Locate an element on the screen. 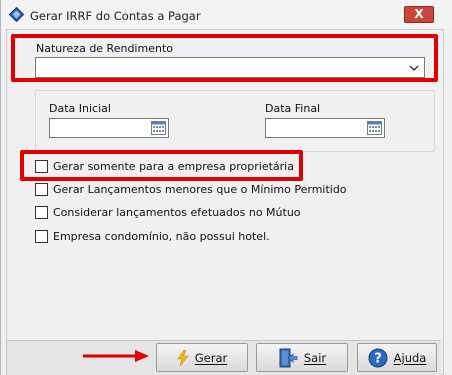 The width and height of the screenshot is (452, 375). annotation-highlight-checkbox is located at coordinates (161, 165).